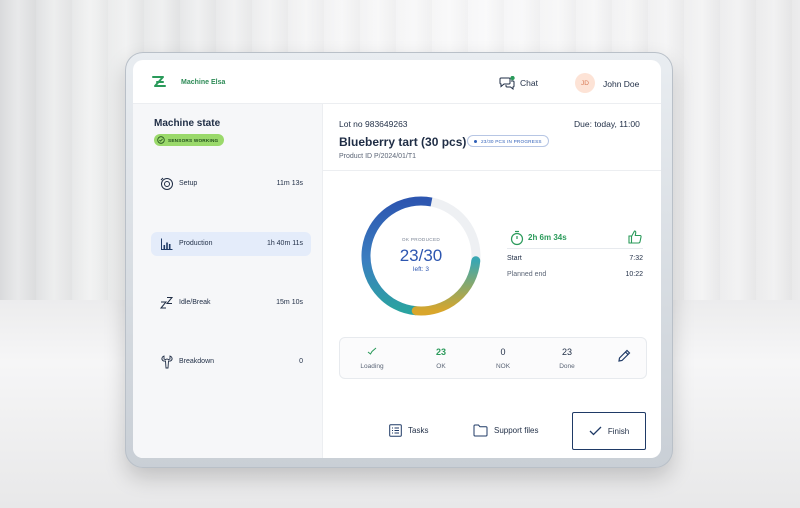 The width and height of the screenshot is (800, 508). What do you see at coordinates (167, 244) in the screenshot?
I see `production-chart-icon` at bounding box center [167, 244].